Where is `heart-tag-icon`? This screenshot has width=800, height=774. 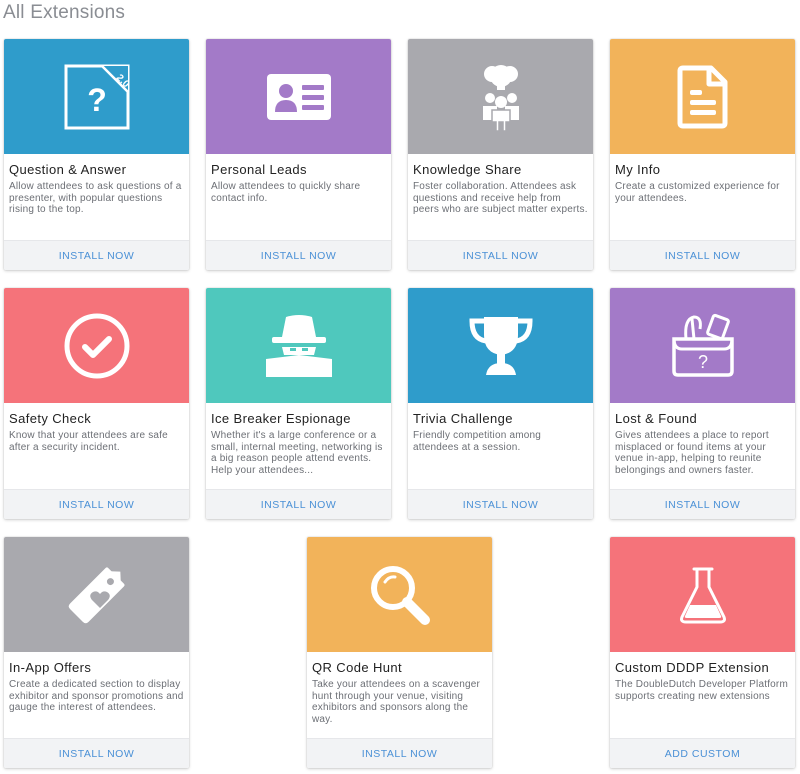 heart-tag-icon is located at coordinates (96, 594).